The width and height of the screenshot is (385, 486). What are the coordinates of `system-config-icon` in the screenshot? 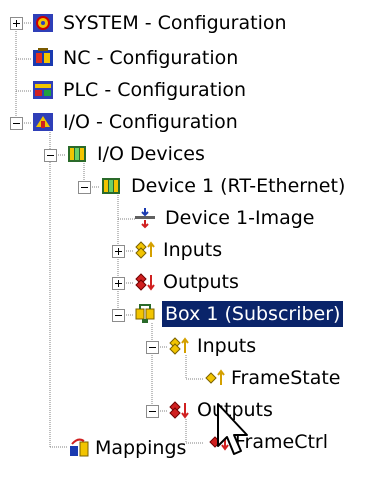 It's located at (43, 23).